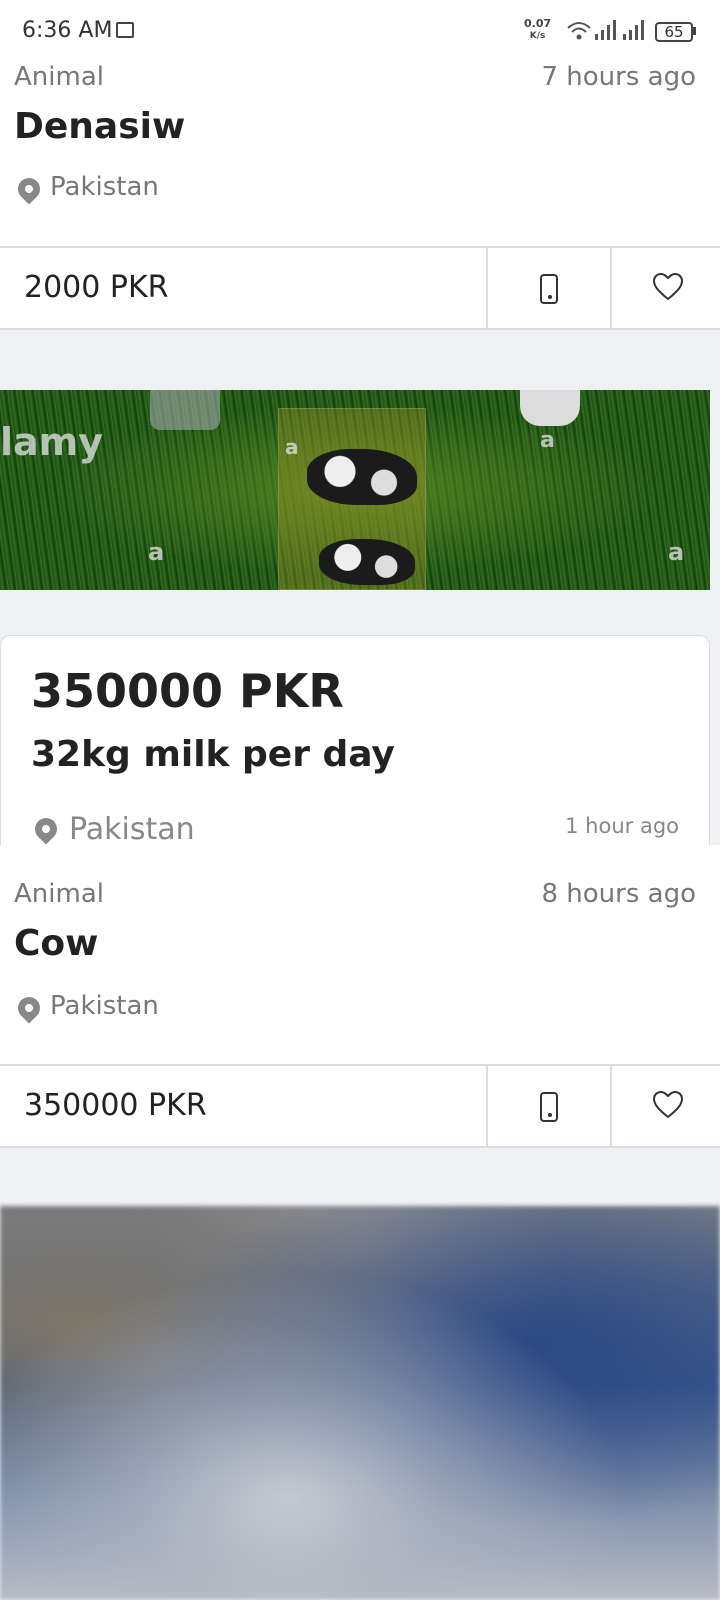 Image resolution: width=720 pixels, height=1600 pixels. What do you see at coordinates (538, 29) in the screenshot?
I see `network-speed: 0.07 K/s` at bounding box center [538, 29].